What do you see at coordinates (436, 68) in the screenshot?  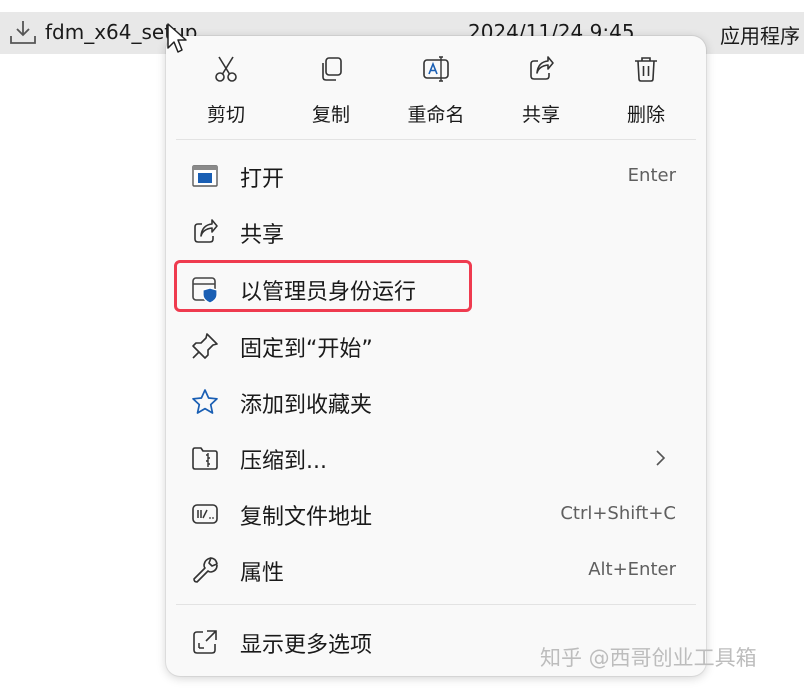 I see `rename-icon` at bounding box center [436, 68].